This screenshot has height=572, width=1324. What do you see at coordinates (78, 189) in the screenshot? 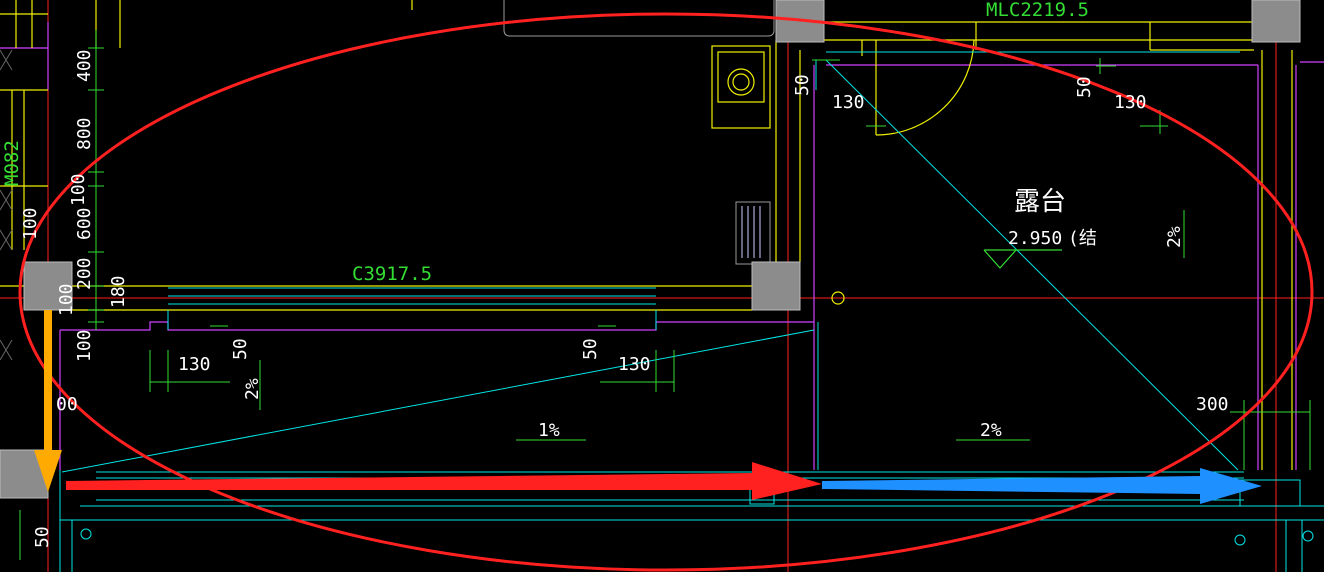
I see `dim-left-3: 100` at bounding box center [78, 189].